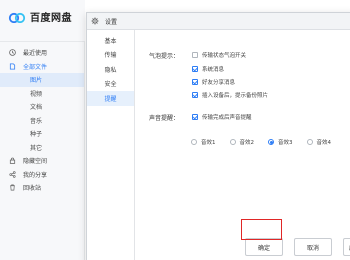  I want to click on sidebar-item-label: 全部文件, so click(35, 67).